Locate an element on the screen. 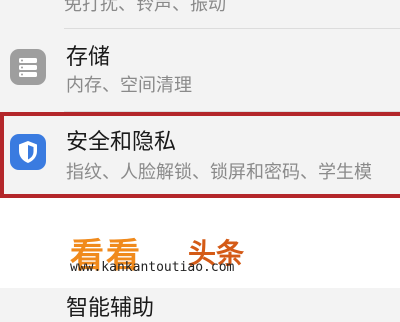  settings-item-subtitle: 免打扰、铃声、振动 is located at coordinates (145, 7).